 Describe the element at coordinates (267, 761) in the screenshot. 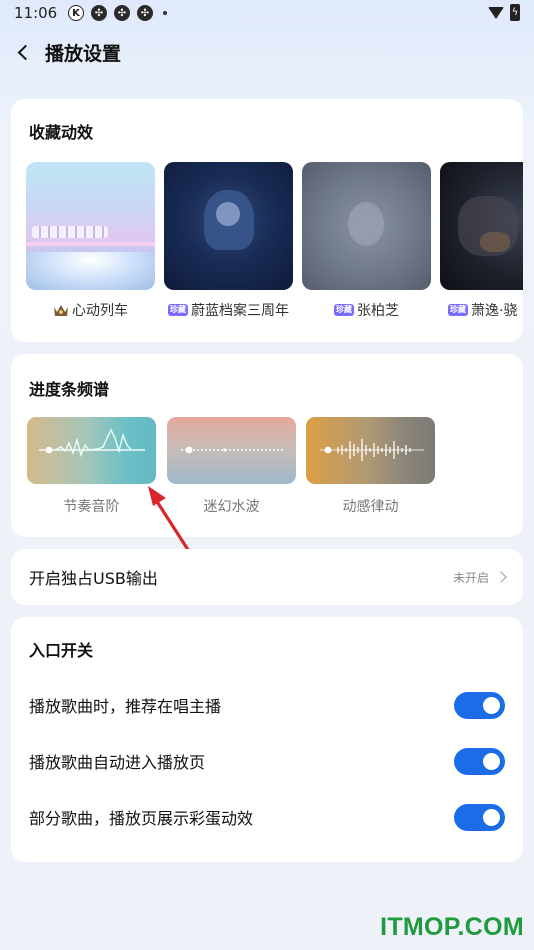

I see `switch-row: 播放歌曲自动进入播放页` at that location.